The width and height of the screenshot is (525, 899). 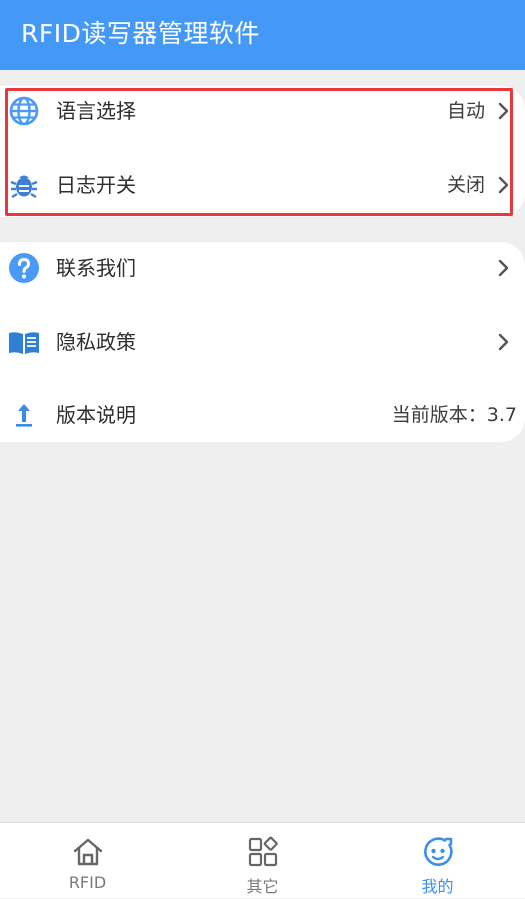 What do you see at coordinates (437, 886) in the screenshot?
I see `tab-mine-label: 我的` at bounding box center [437, 886].